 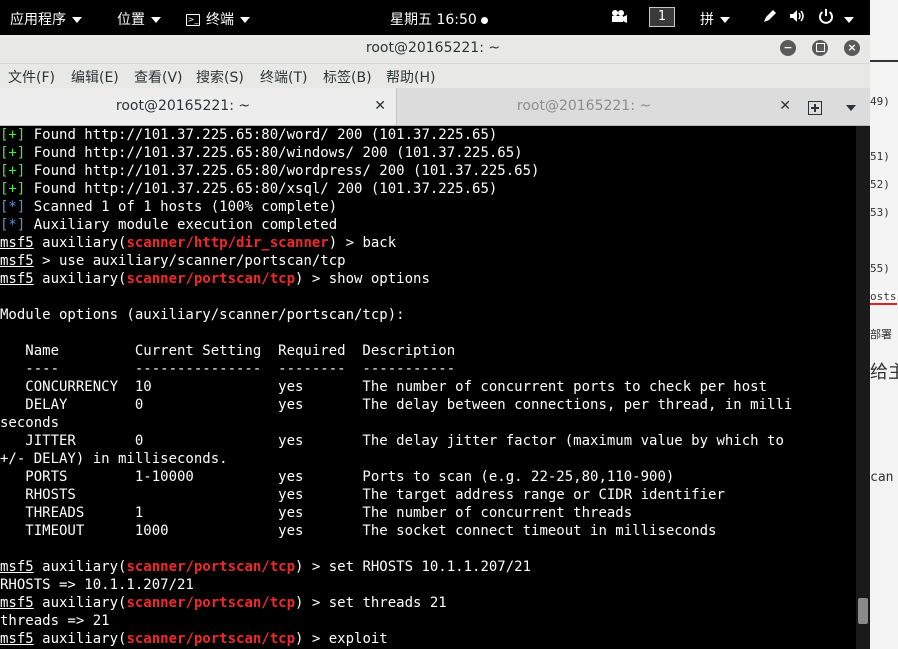 What do you see at coordinates (880, 212) in the screenshot?
I see `background-text: 53)` at bounding box center [880, 212].